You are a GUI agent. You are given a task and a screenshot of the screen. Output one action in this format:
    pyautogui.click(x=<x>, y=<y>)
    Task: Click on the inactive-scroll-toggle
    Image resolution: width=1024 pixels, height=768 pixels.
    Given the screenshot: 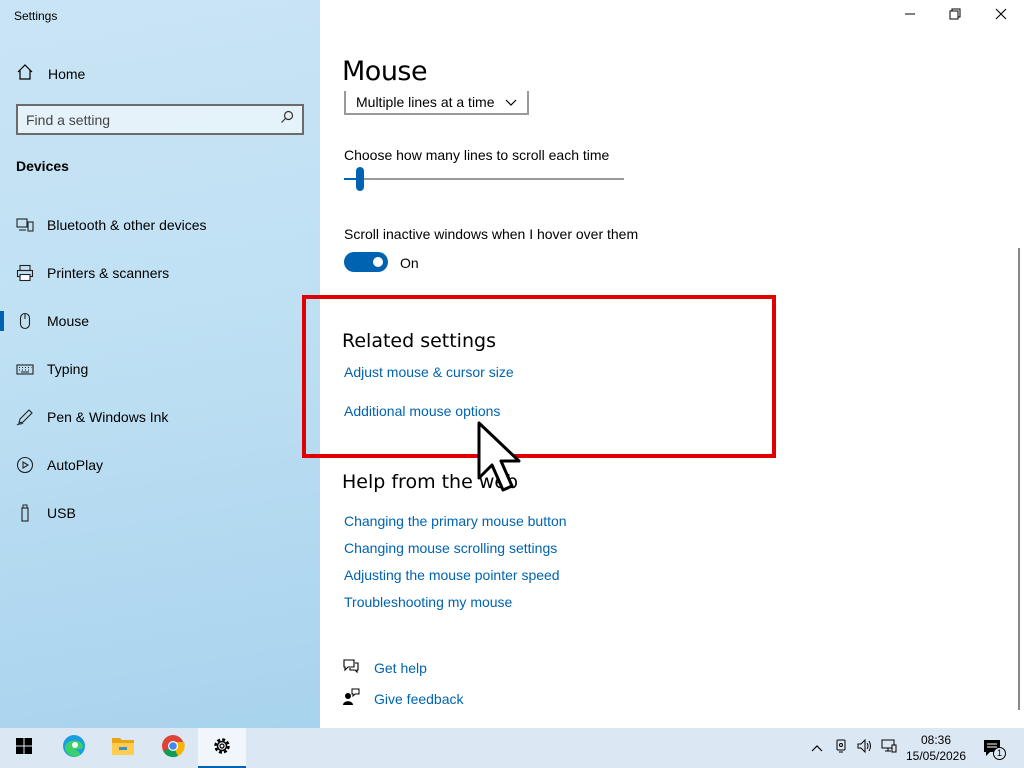 What is the action you would take?
    pyautogui.click(x=366, y=262)
    